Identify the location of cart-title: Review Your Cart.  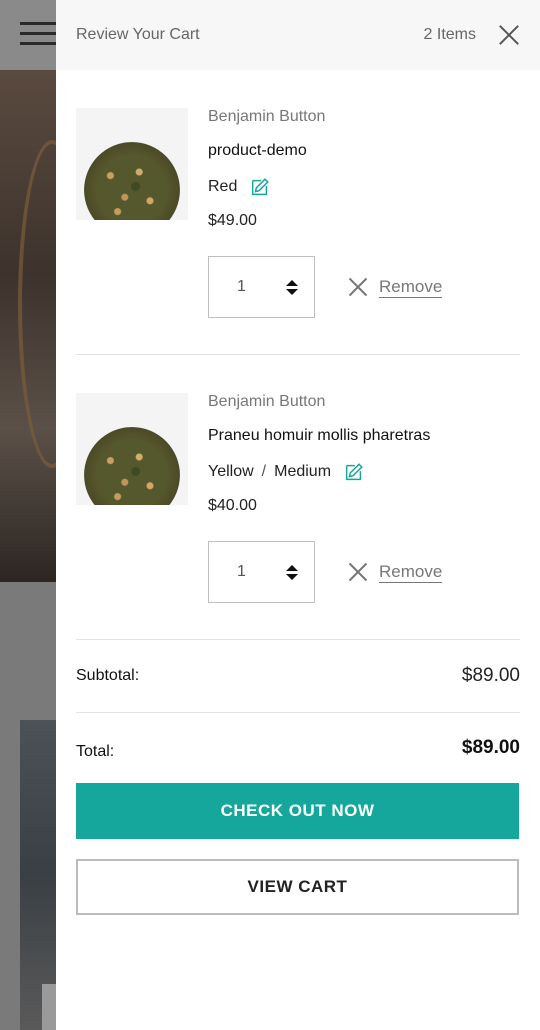
(138, 34).